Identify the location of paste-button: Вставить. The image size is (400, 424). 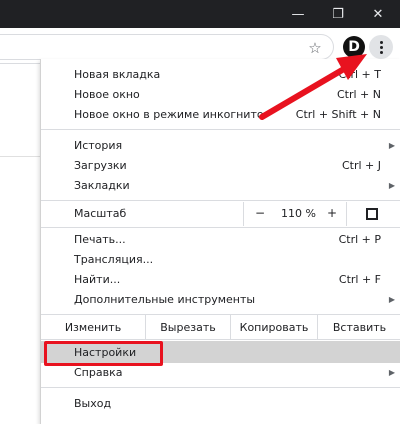
(359, 327).